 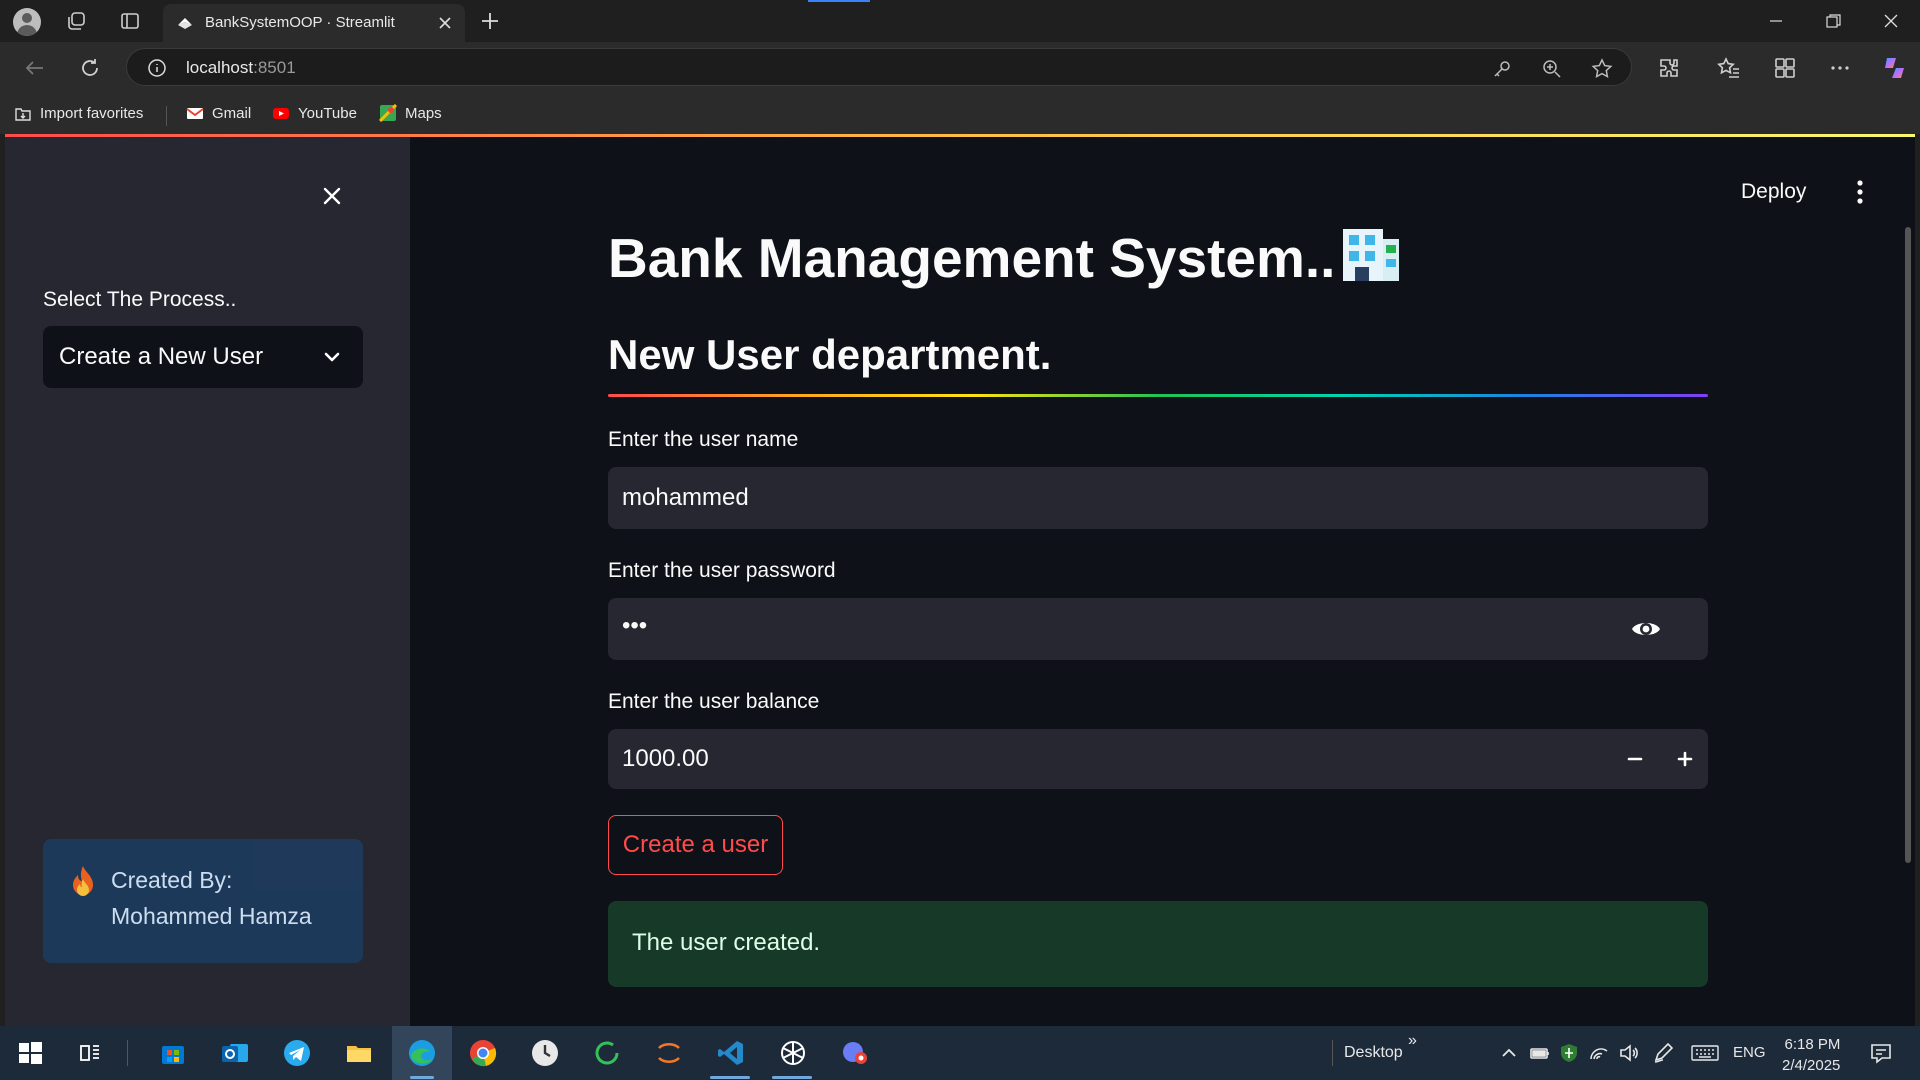 I want to click on address-bar: localhost:8501, so click(x=879, y=67).